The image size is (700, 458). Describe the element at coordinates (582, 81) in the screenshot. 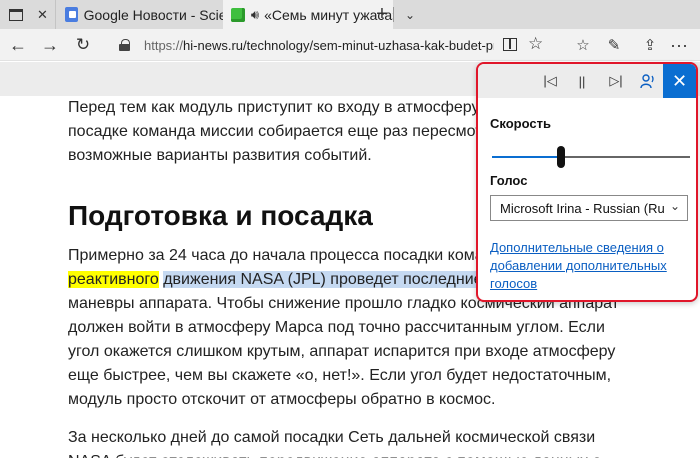

I see `pause-button: ||` at that location.